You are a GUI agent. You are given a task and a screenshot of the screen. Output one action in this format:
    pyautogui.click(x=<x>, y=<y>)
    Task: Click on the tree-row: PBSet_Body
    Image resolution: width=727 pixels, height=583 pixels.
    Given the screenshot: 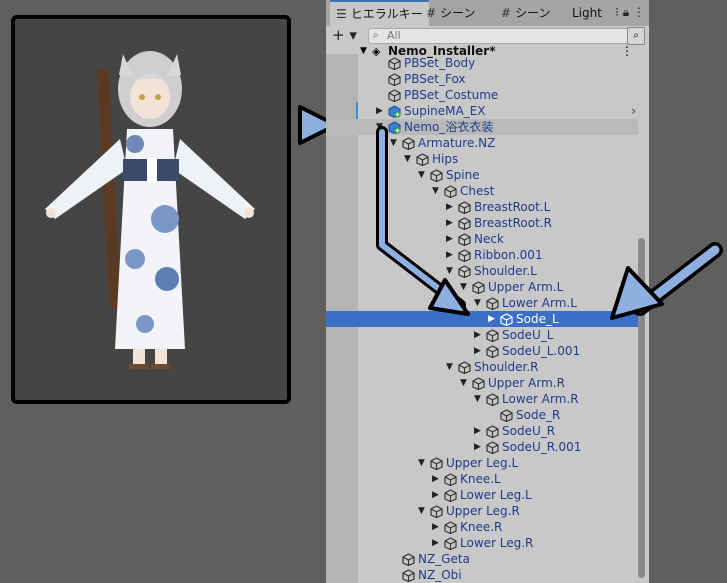 What is the action you would take?
    pyautogui.click(x=482, y=63)
    